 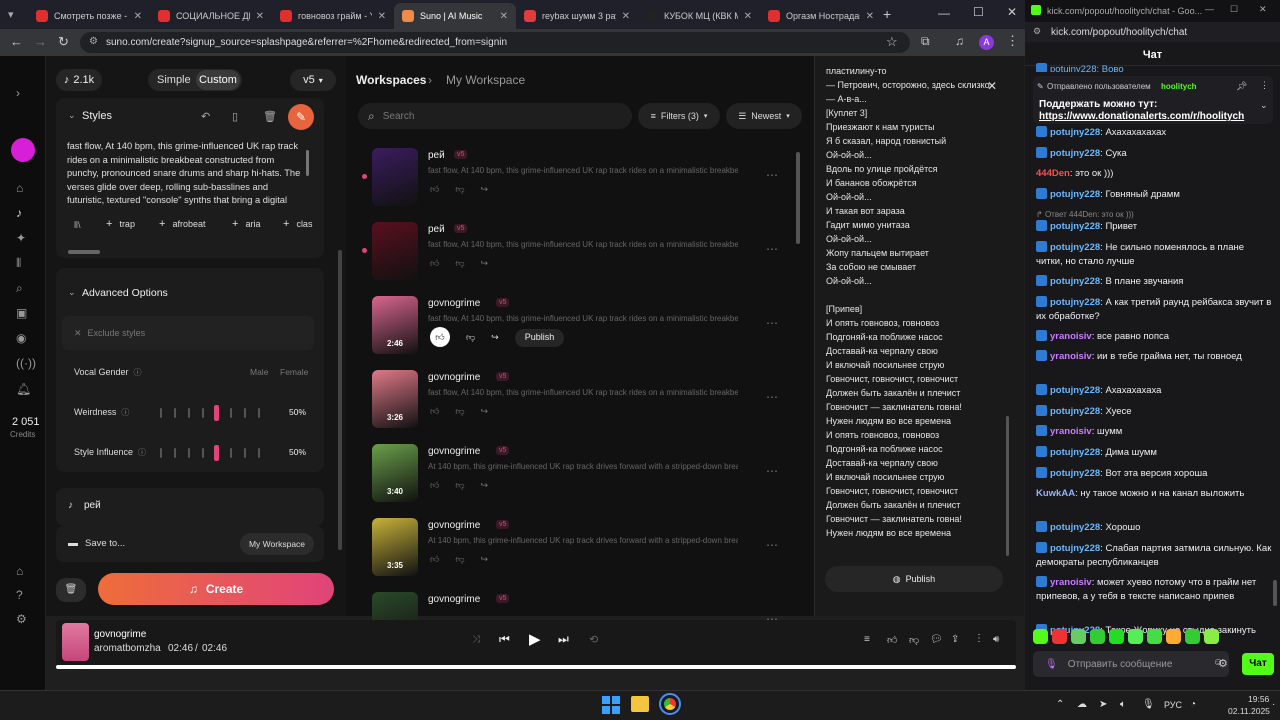 I want to click on forward-icon: →, so click(x=40, y=41).